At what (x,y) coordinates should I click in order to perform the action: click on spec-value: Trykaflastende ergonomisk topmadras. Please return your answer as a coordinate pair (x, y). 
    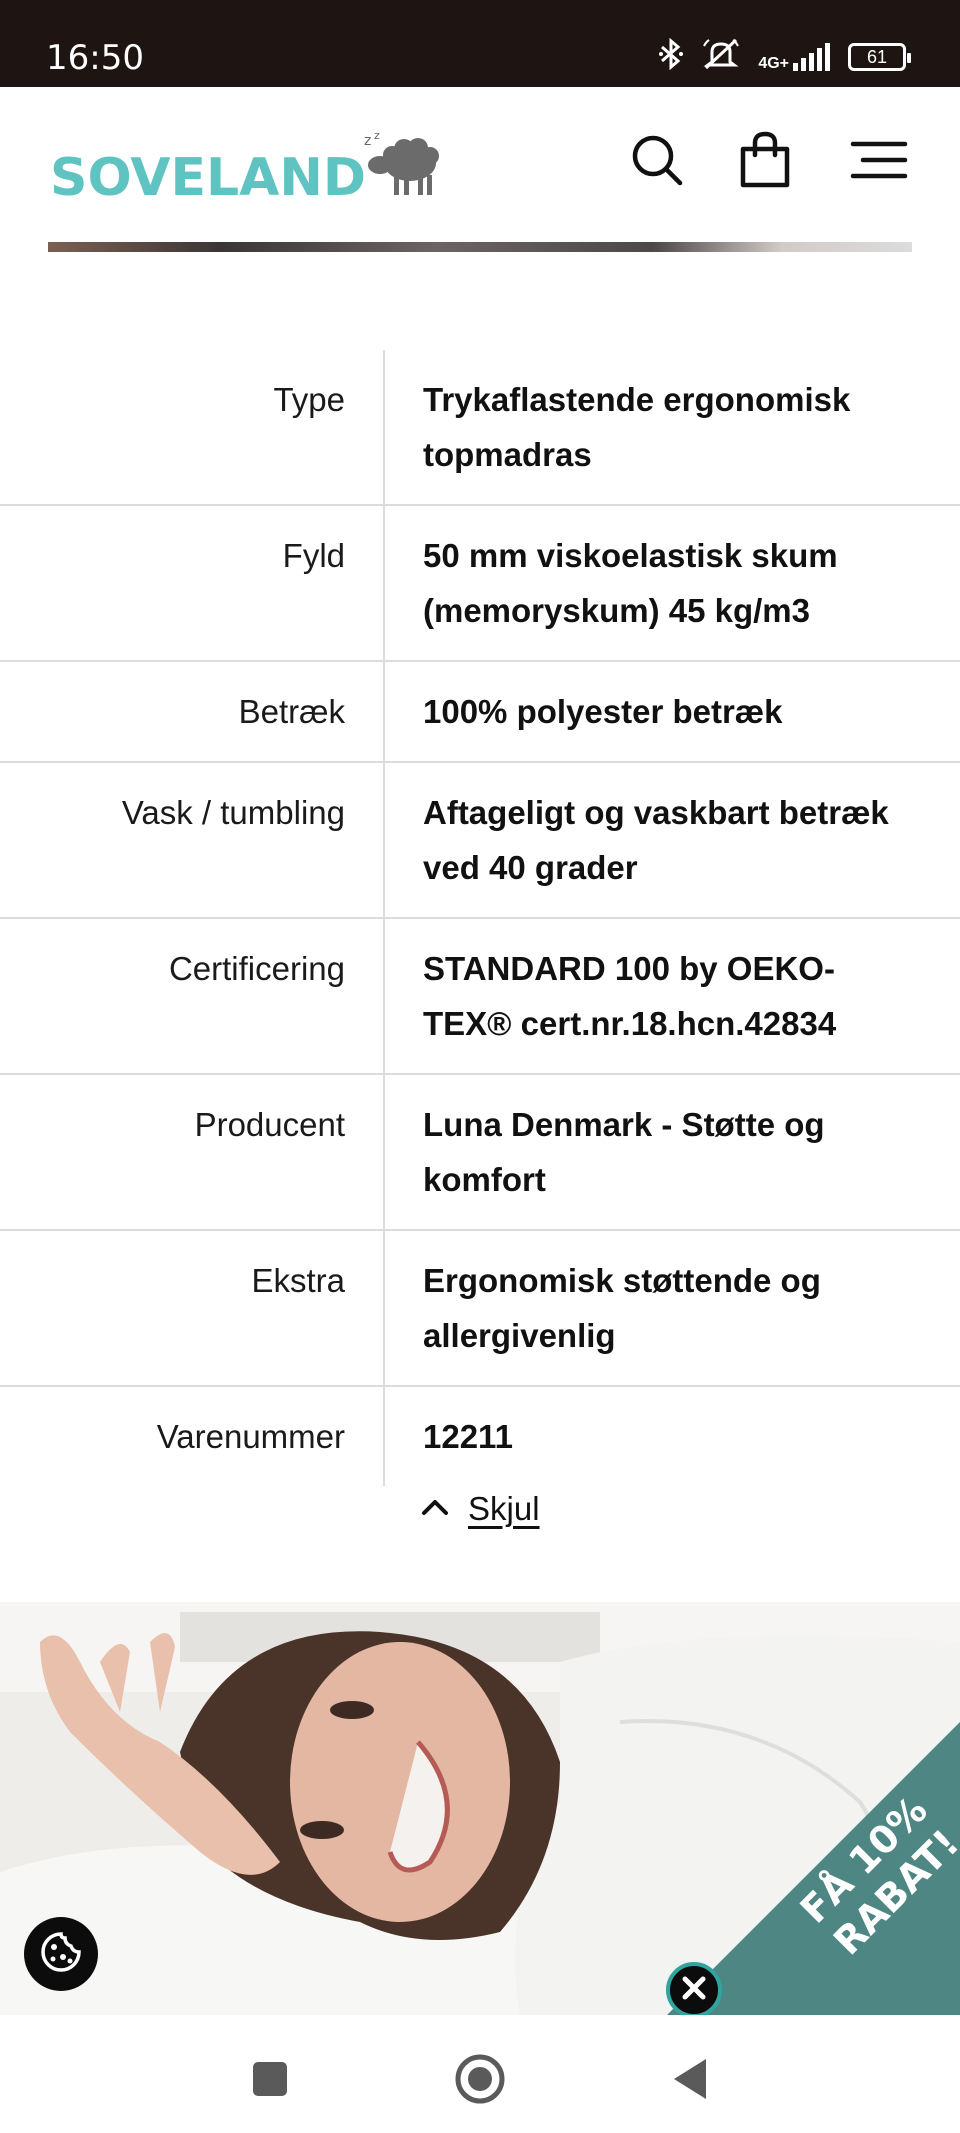
    Looking at the image, I should click on (637, 427).